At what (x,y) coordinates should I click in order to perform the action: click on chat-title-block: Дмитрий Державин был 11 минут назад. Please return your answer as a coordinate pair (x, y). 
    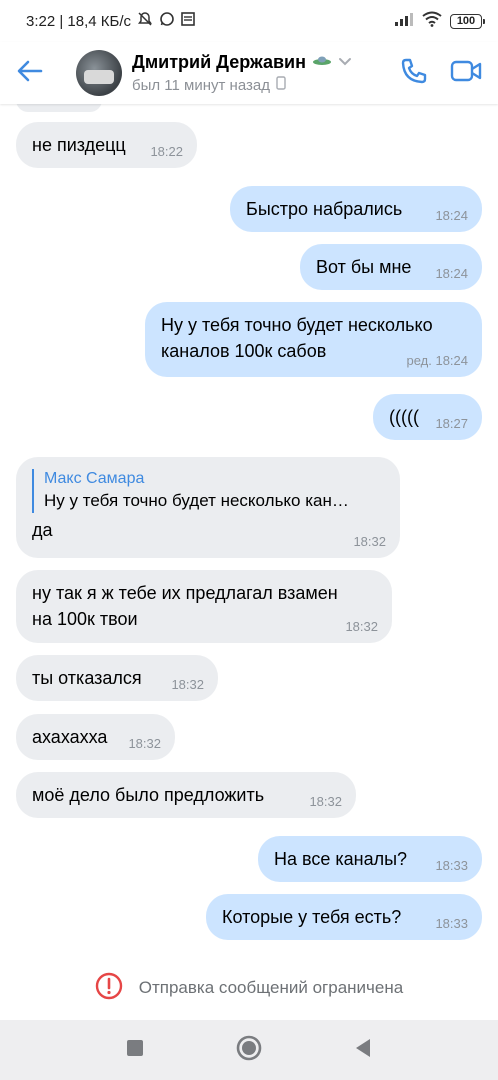
    Looking at the image, I should click on (242, 73).